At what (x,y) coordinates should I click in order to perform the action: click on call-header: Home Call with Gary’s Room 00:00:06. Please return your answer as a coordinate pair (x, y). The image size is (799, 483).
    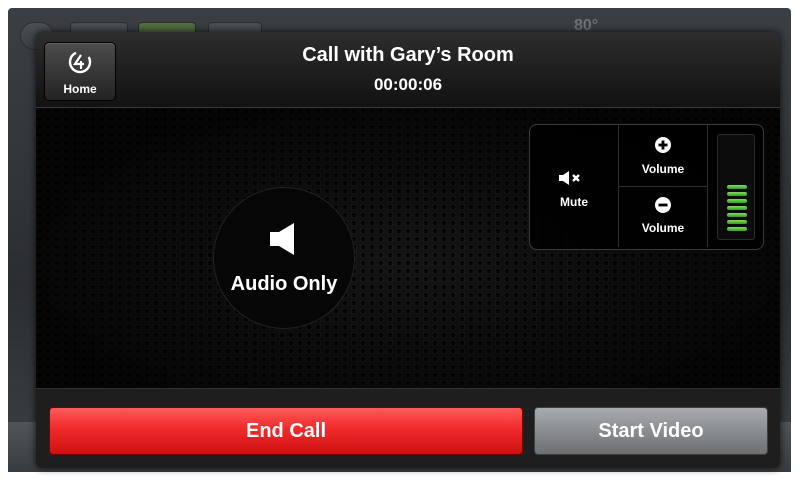
    Looking at the image, I should click on (408, 70).